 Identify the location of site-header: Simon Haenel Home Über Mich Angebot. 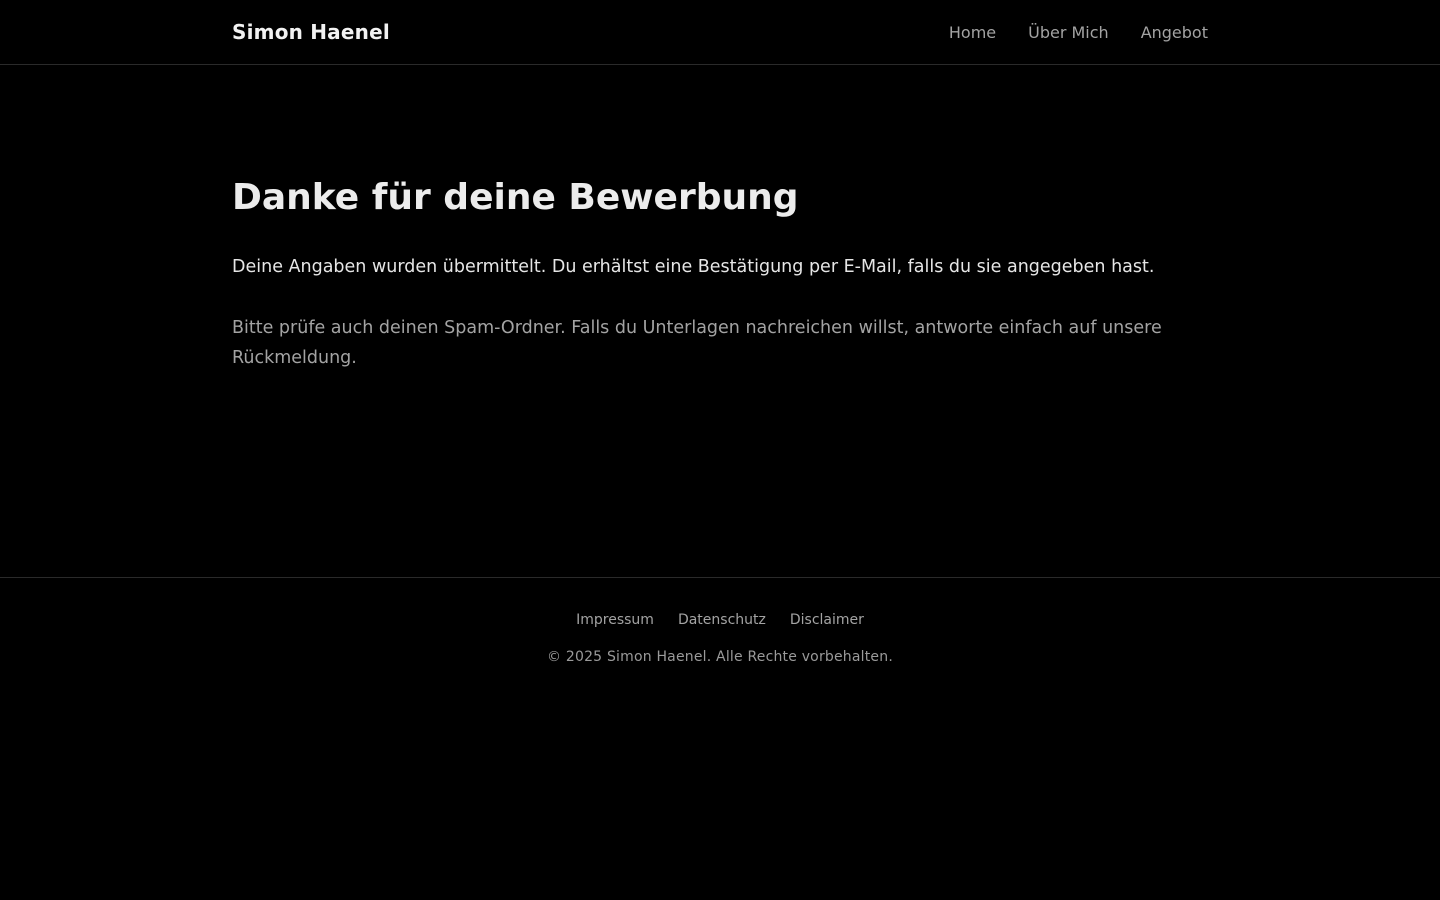
(720, 32).